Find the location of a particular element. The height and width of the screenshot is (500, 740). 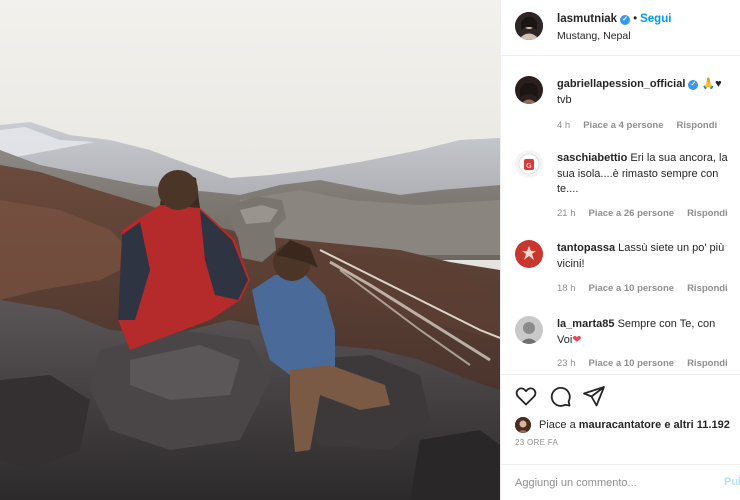

comment-meta: 18 h Piace a 10 persone Rispondi is located at coordinates (648, 288).